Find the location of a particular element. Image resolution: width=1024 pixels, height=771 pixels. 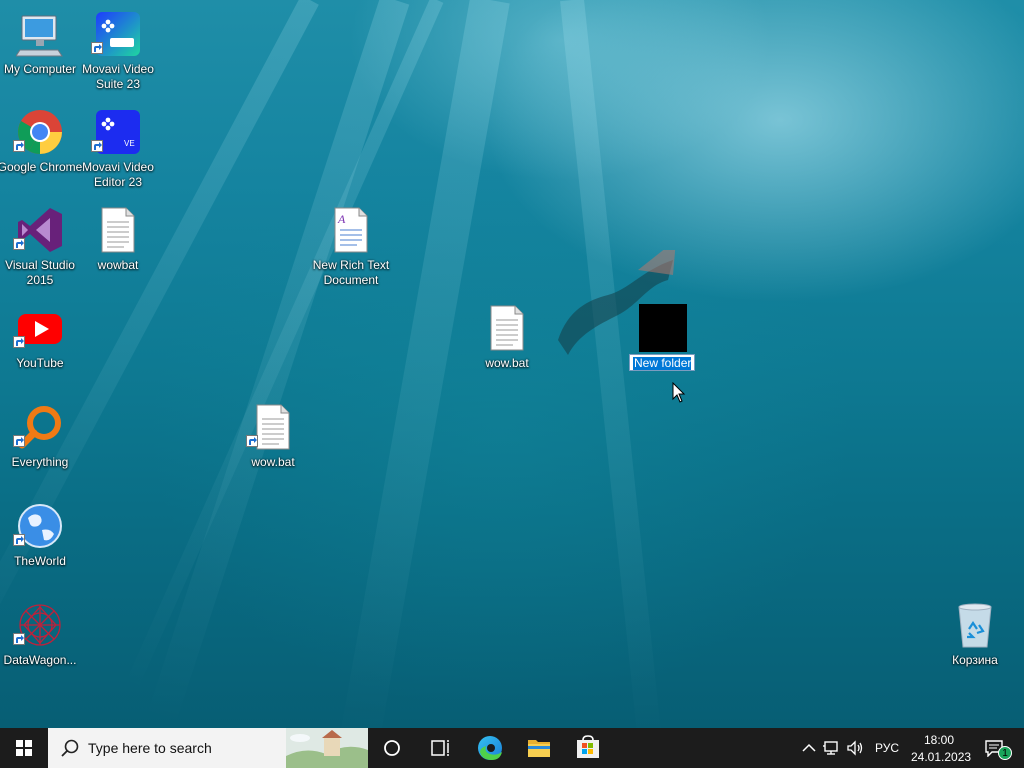

icon-label: My Computer is located at coordinates (40, 69).